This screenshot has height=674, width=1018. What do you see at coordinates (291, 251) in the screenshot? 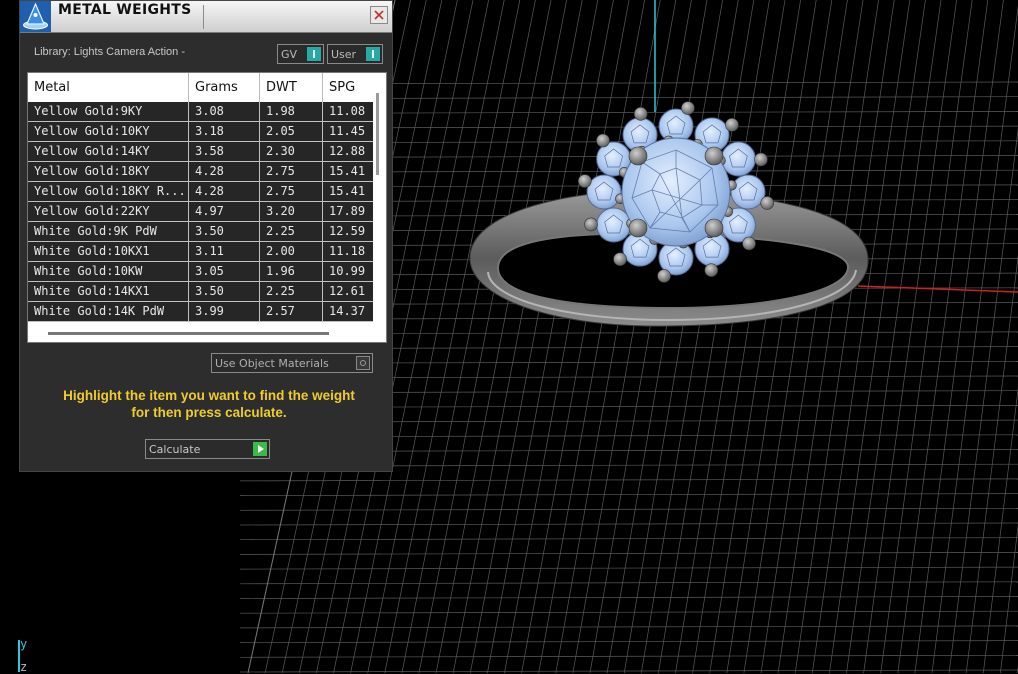
I see `cell-dwt: 2.00` at bounding box center [291, 251].